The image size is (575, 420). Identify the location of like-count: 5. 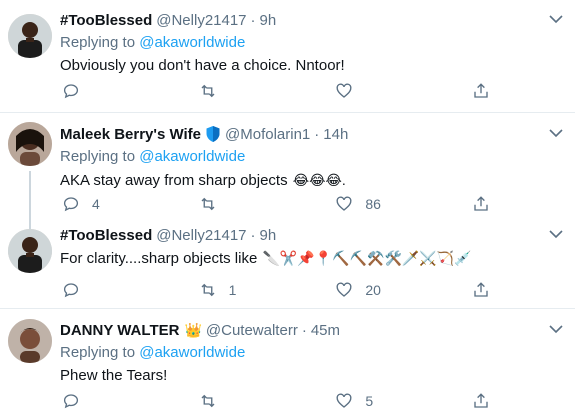
(369, 401).